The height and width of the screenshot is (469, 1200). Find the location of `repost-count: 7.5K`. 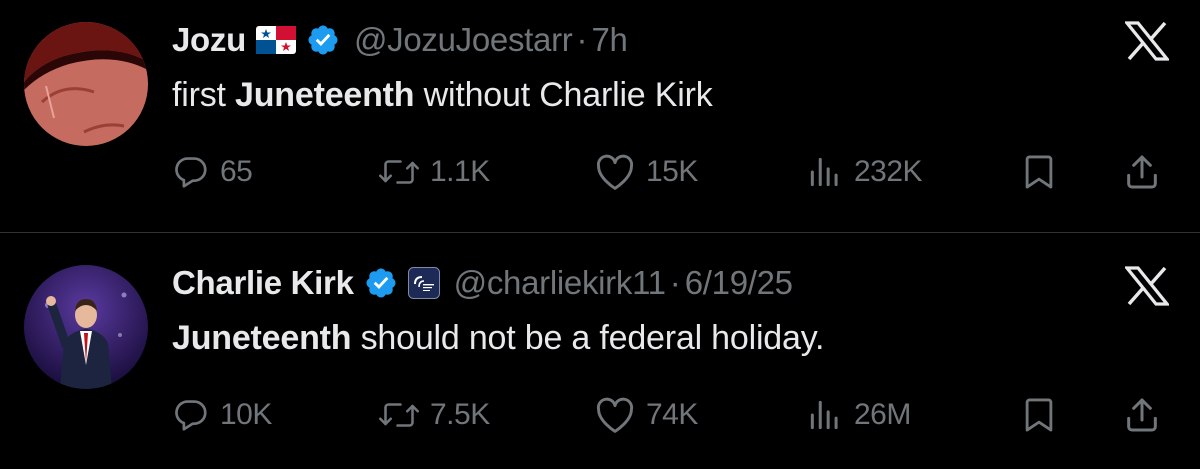

repost-count: 7.5K is located at coordinates (460, 414).